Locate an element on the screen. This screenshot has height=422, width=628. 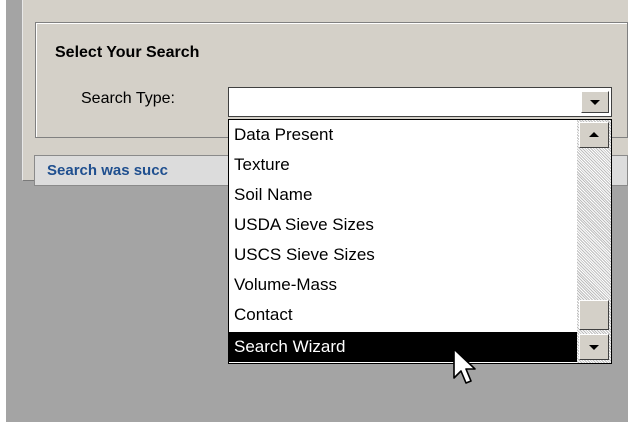
dropdown-item-search-wizard: Search Wizard is located at coordinates (420, 347).